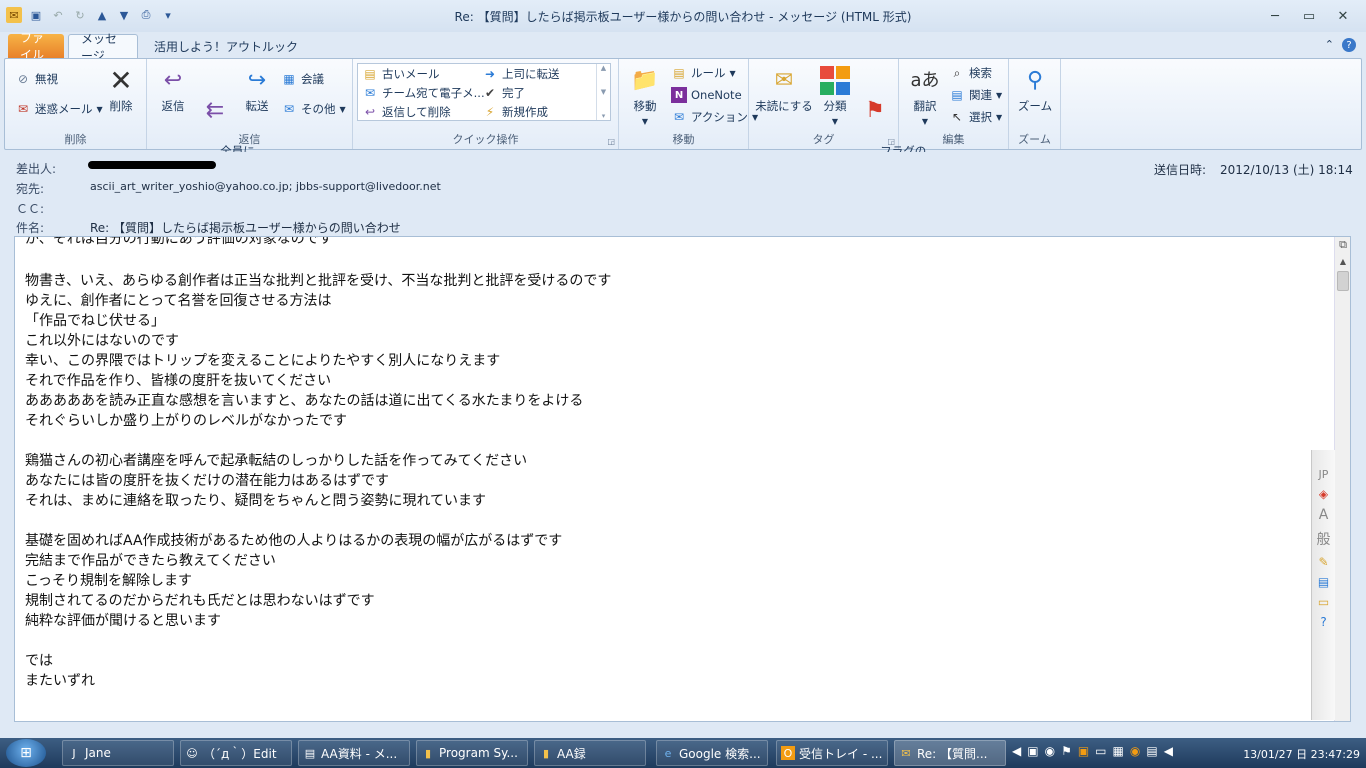 The image size is (1366, 768). What do you see at coordinates (26, 753) in the screenshot?
I see `start-button: ⊞` at bounding box center [26, 753].